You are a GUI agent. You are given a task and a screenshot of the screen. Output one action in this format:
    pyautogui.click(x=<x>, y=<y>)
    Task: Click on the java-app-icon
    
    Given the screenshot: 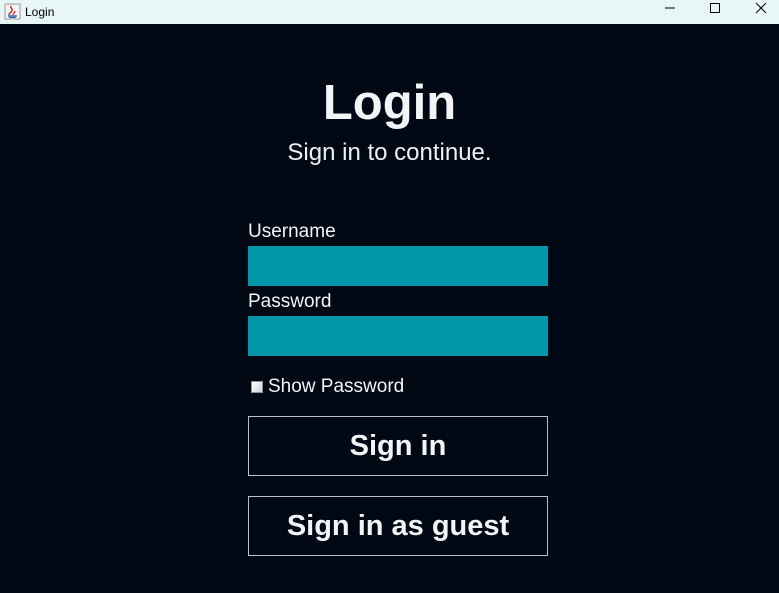 What is the action you would take?
    pyautogui.click(x=12, y=11)
    